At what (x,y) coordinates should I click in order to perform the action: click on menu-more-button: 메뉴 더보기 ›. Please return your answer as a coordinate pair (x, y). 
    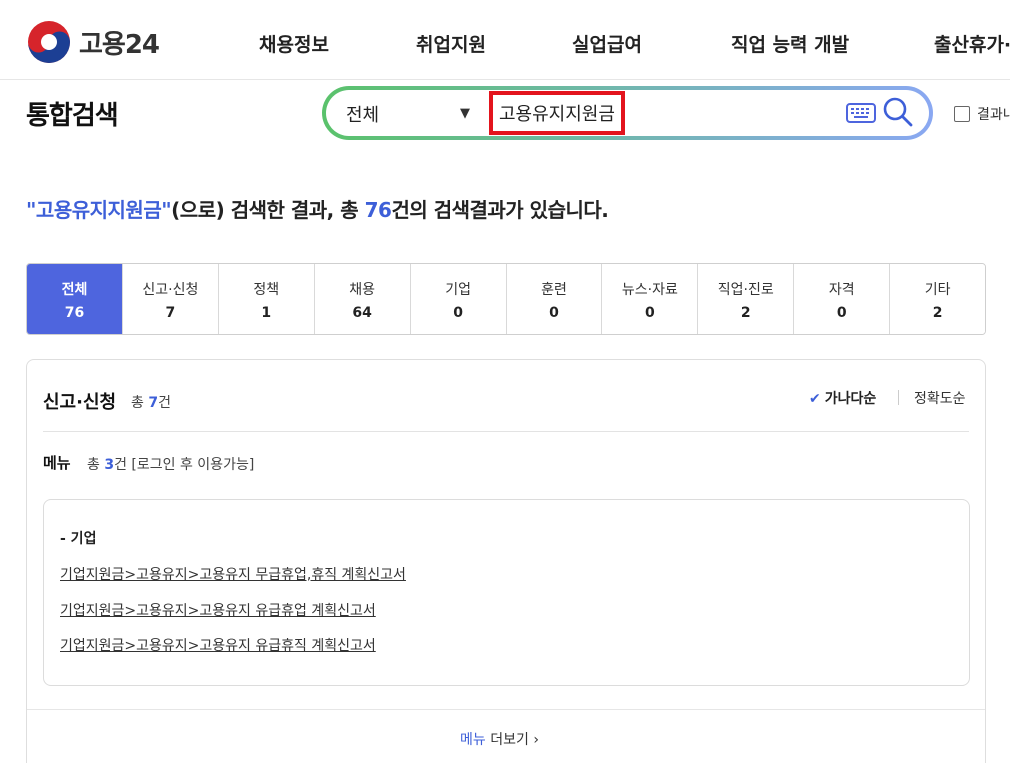
    Looking at the image, I should click on (499, 739).